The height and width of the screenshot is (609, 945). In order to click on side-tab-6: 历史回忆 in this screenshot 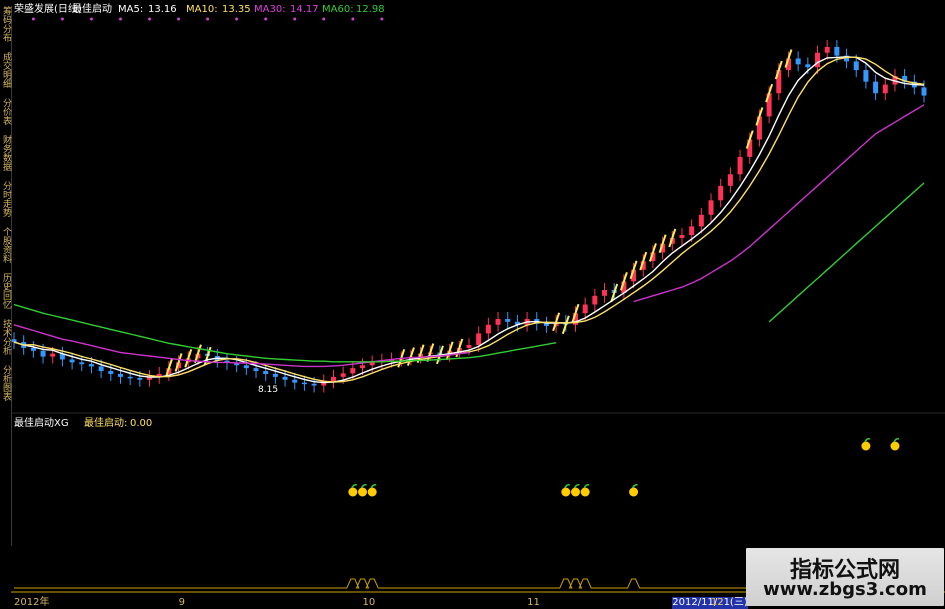, I will do `click(6, 291)`.